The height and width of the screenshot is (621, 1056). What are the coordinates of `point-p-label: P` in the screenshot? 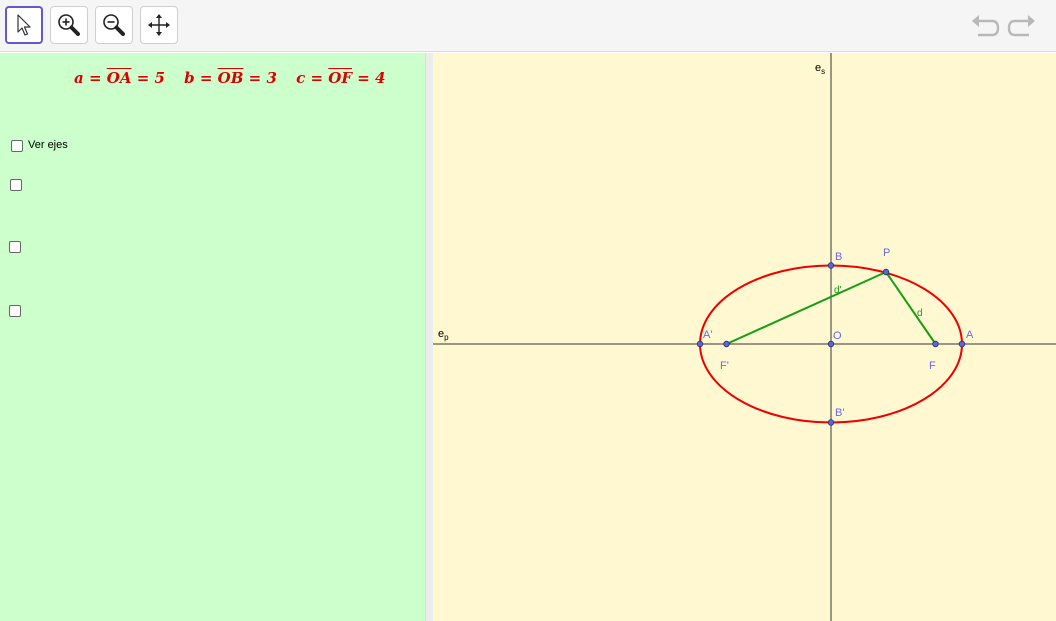 It's located at (886, 253).